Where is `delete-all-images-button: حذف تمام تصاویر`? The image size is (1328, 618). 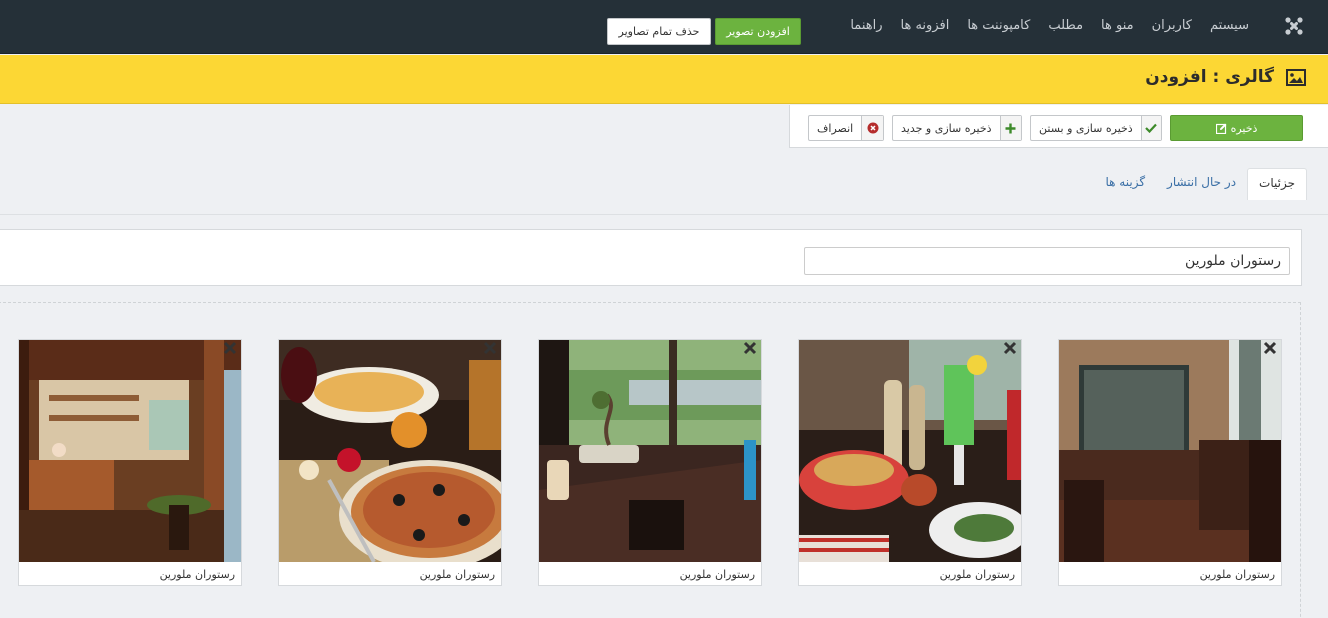 delete-all-images-button: حذف تمام تصاویر is located at coordinates (659, 31).